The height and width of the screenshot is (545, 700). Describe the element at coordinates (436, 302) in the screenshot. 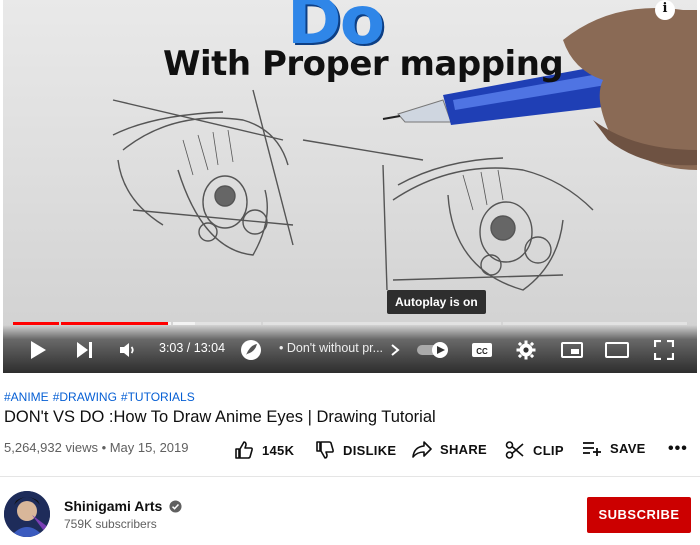

I see `autoplay-tooltip: Autoplay is on` at that location.